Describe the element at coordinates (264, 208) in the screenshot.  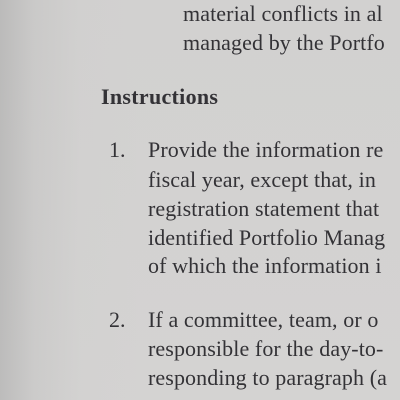
I see `list-item-line: registration statement that` at that location.